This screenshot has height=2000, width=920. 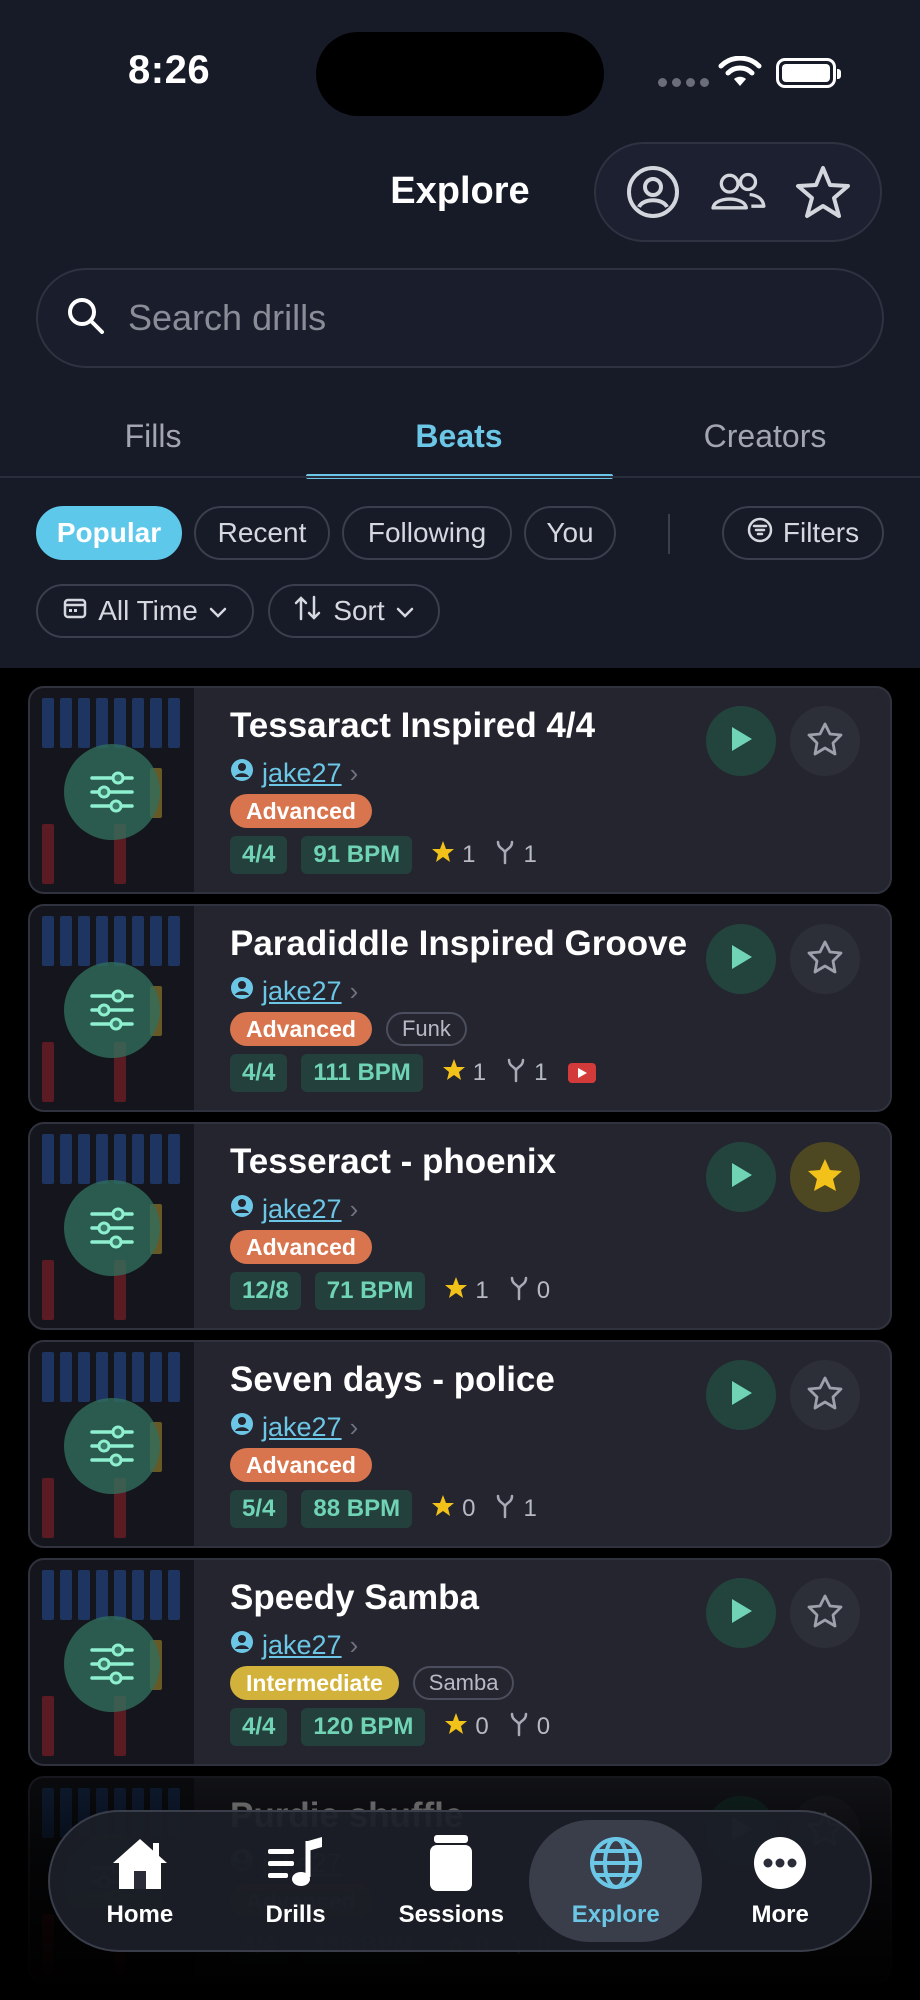 I want to click on tab-fills: Fills, so click(x=153, y=444).